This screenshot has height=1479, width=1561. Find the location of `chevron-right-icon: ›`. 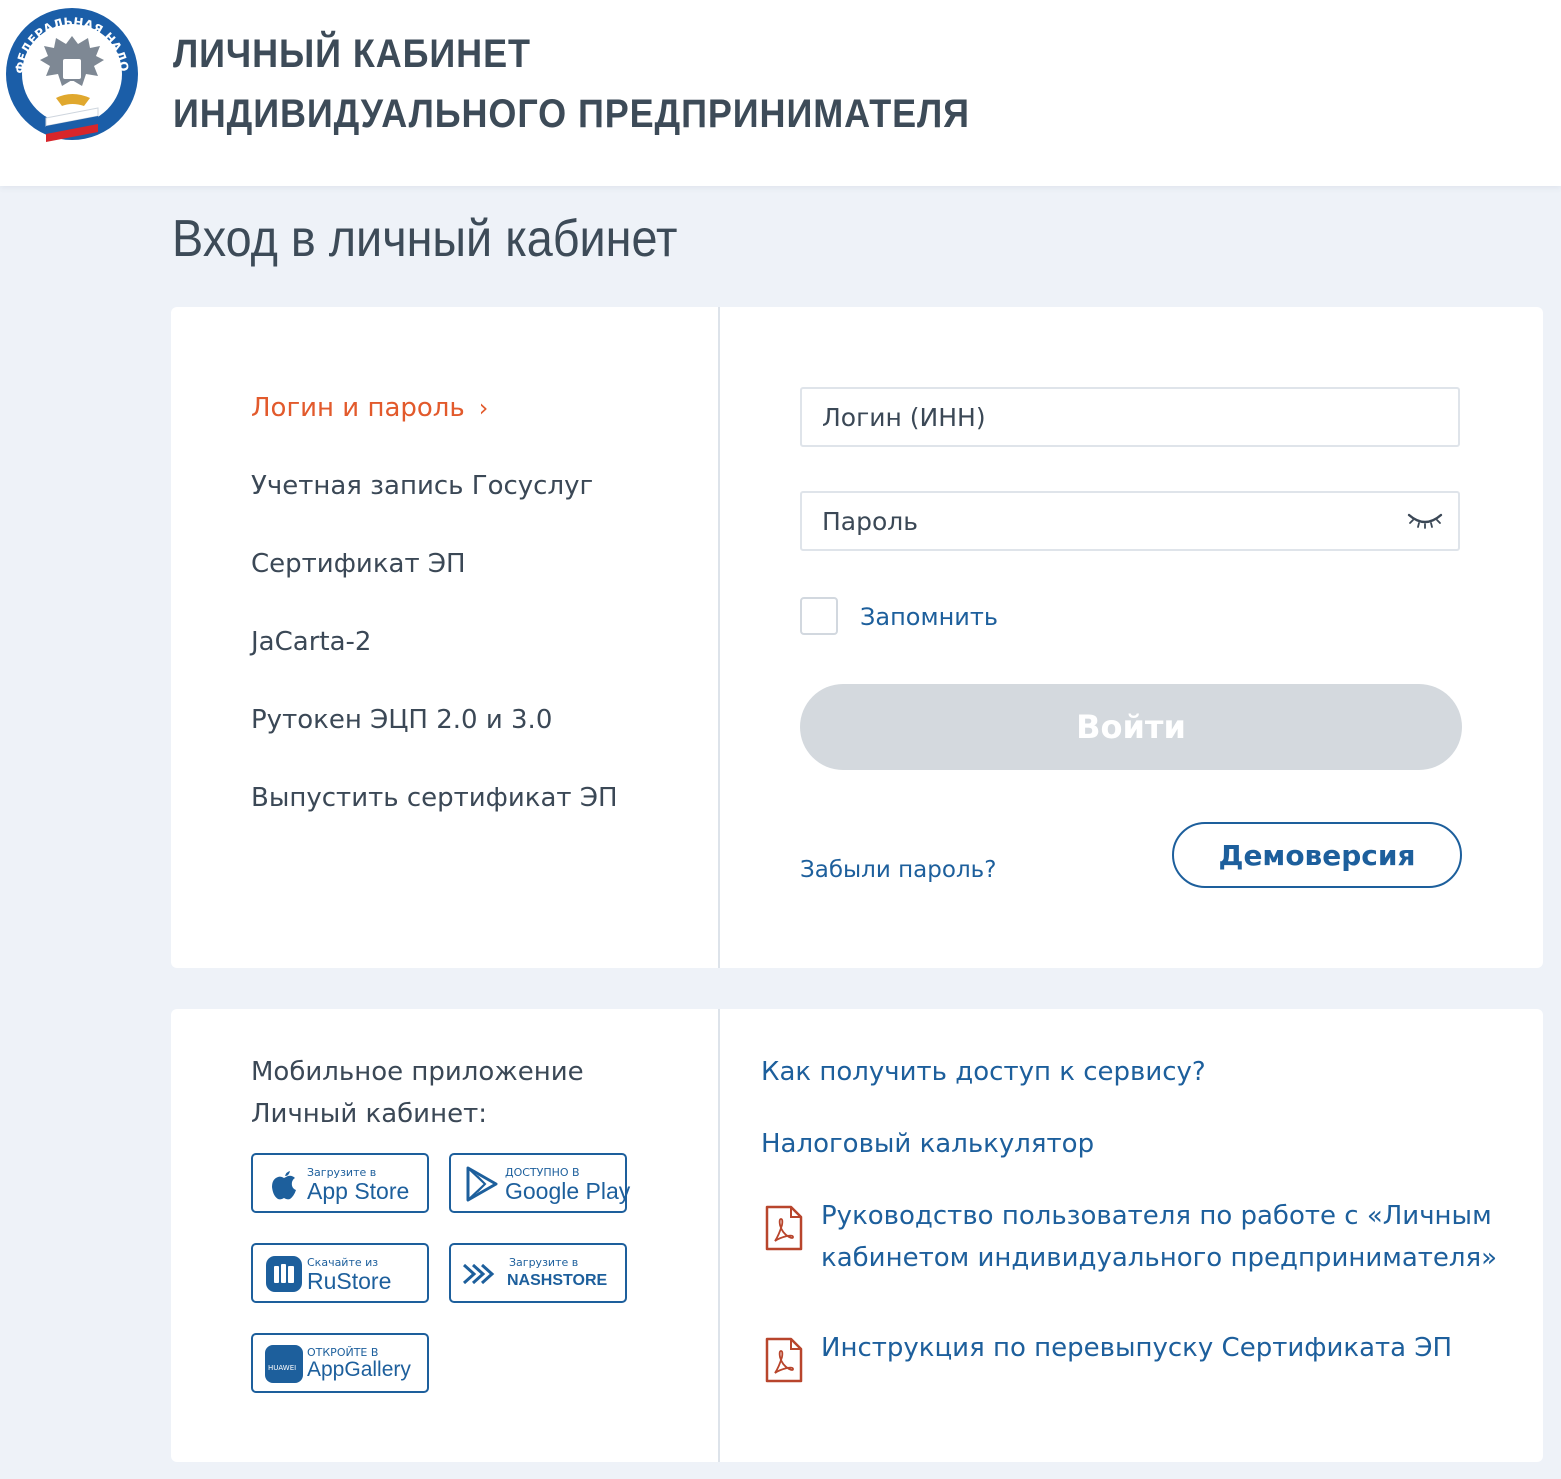

chevron-right-icon: › is located at coordinates (483, 408).